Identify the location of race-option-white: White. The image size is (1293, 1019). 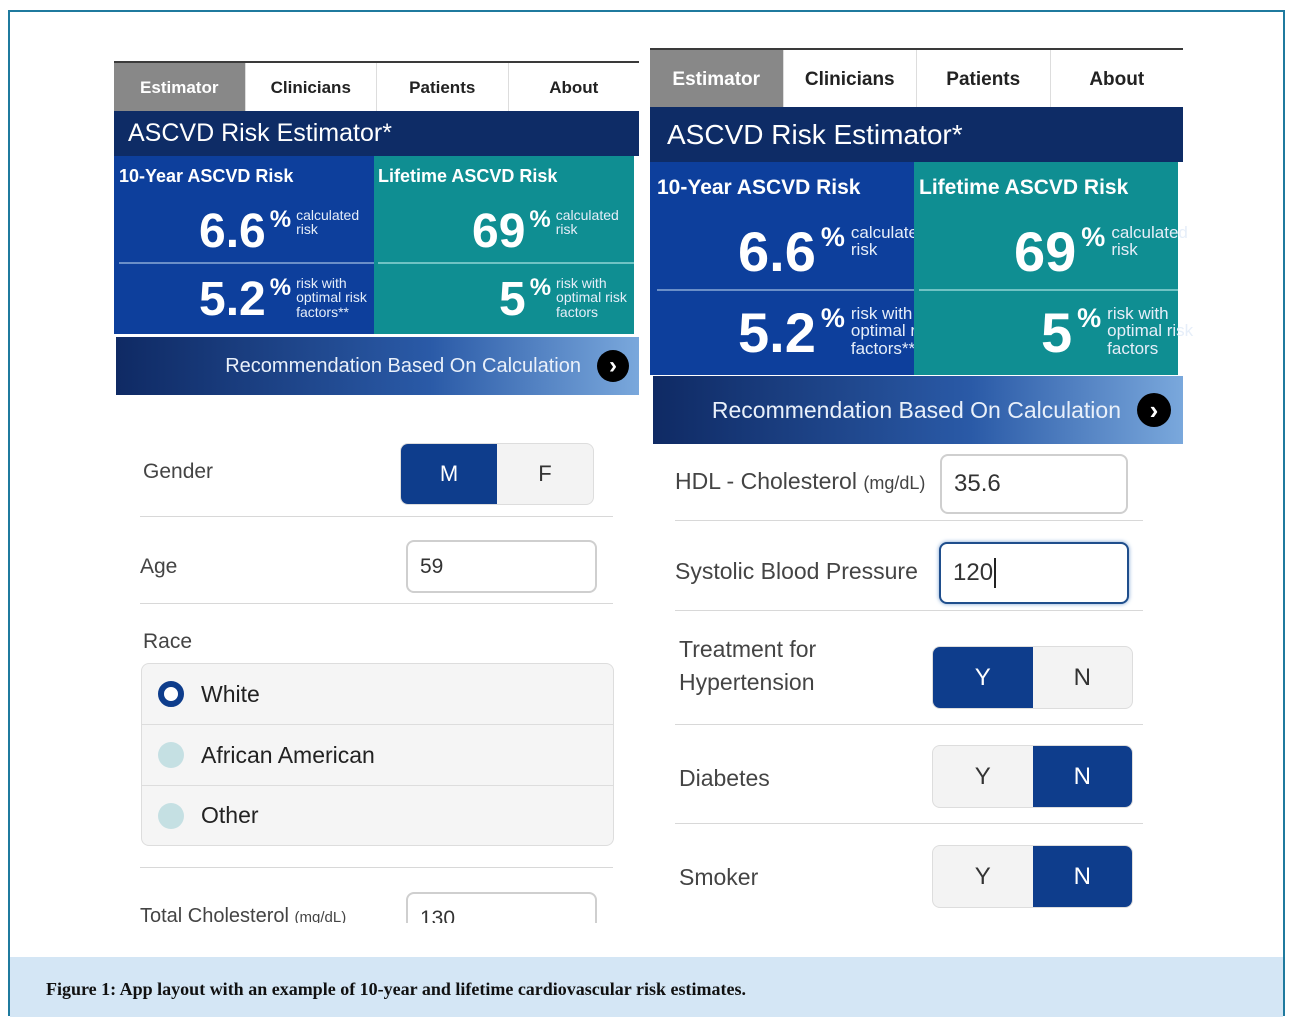
(377, 694).